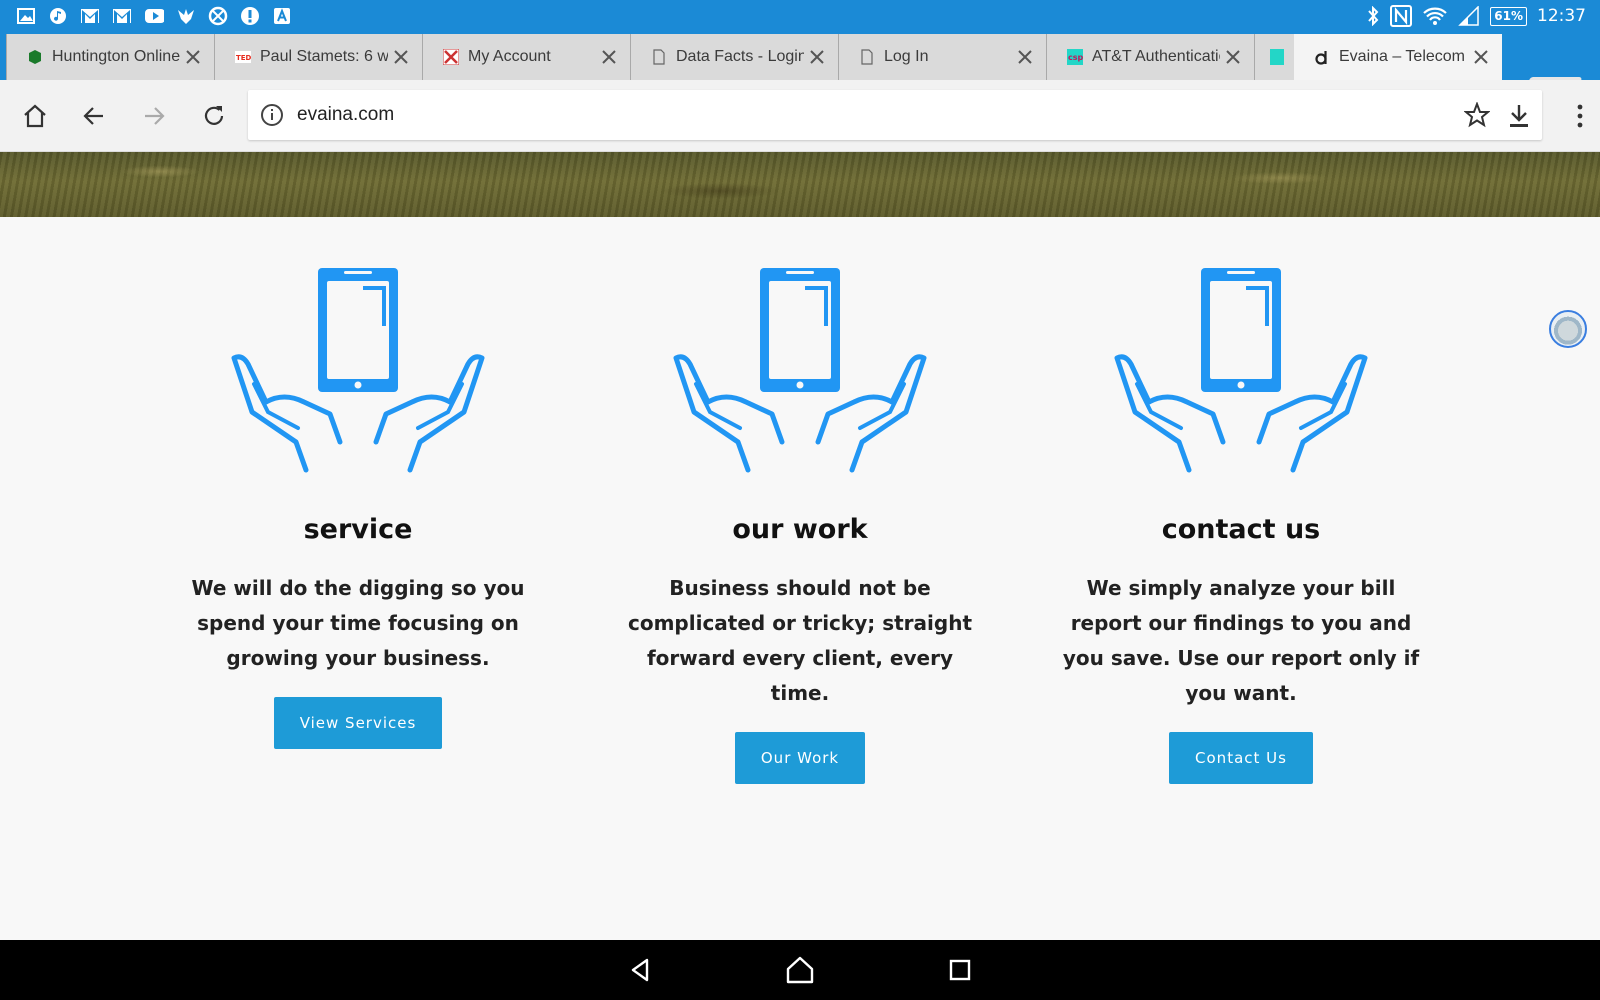  Describe the element at coordinates (58, 16) in the screenshot. I see `music-icon` at that location.